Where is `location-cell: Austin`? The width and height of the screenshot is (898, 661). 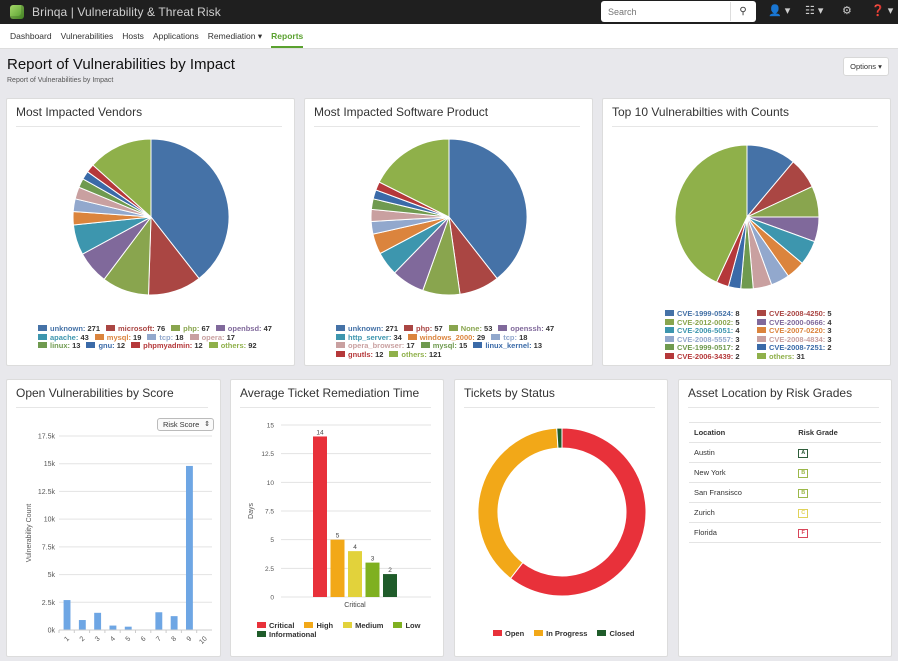
location-cell: Austin is located at coordinates (741, 452).